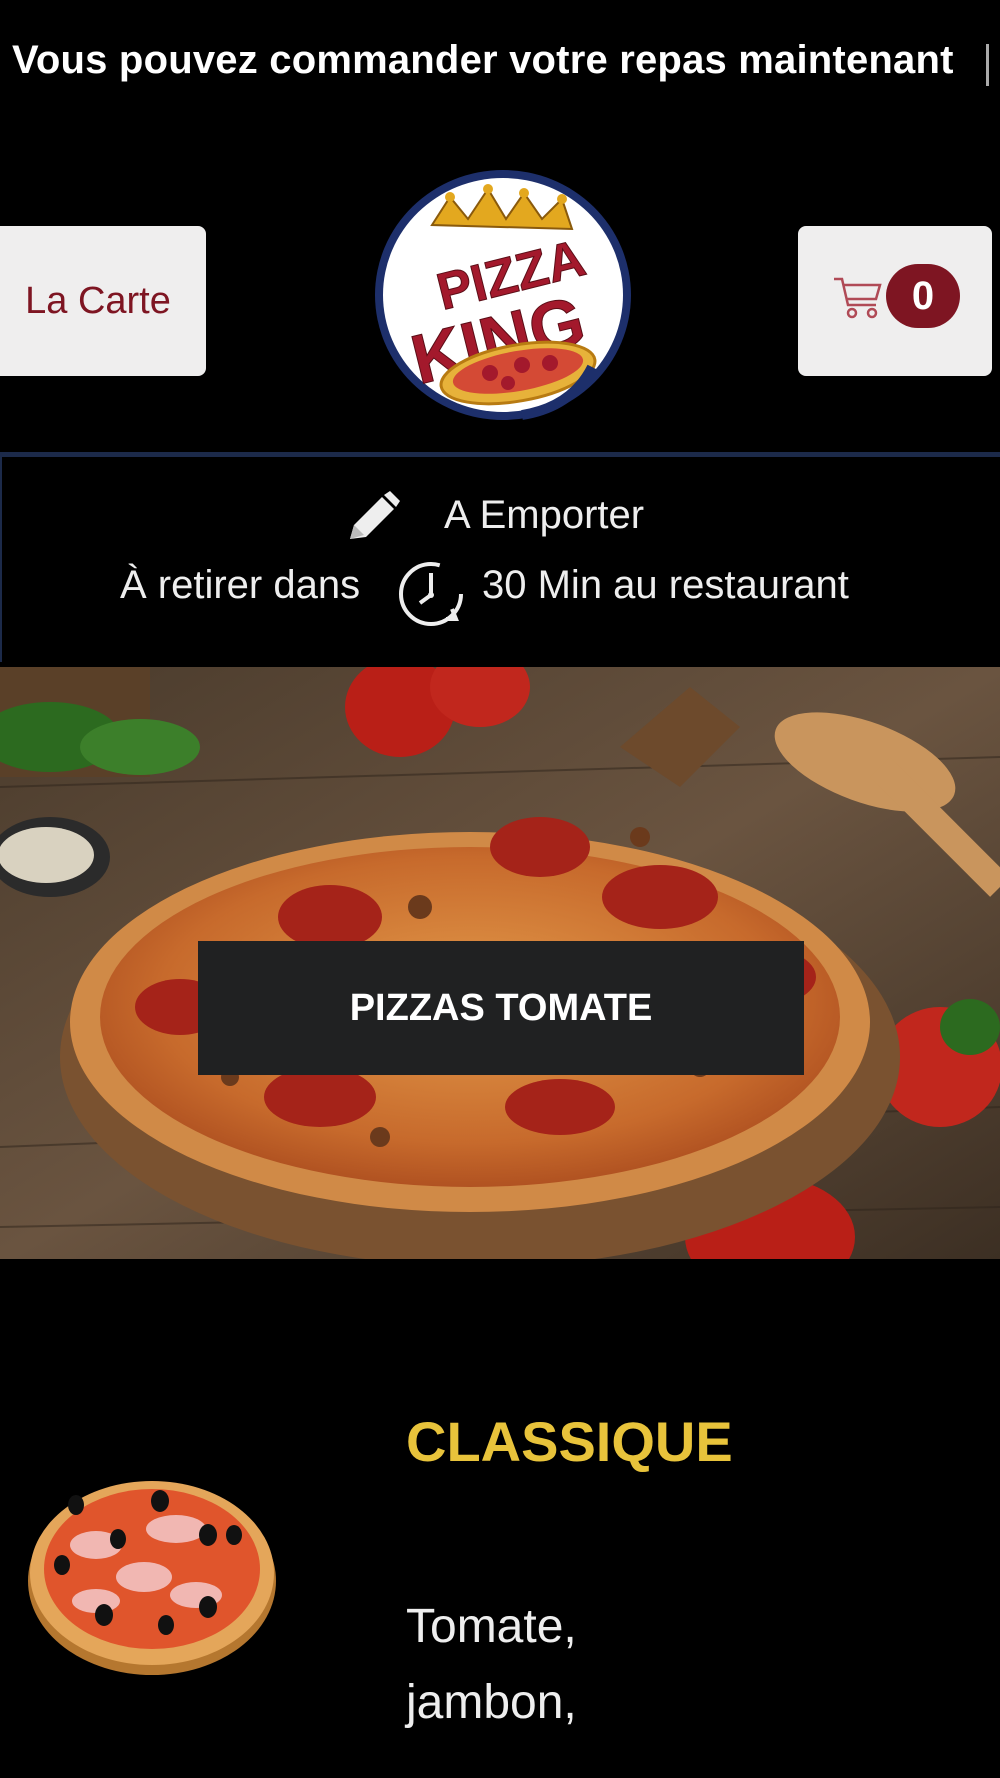  What do you see at coordinates (501, 1008) in the screenshot?
I see `category-button-pizzas-tomate: PIZZAS TOMATE` at bounding box center [501, 1008].